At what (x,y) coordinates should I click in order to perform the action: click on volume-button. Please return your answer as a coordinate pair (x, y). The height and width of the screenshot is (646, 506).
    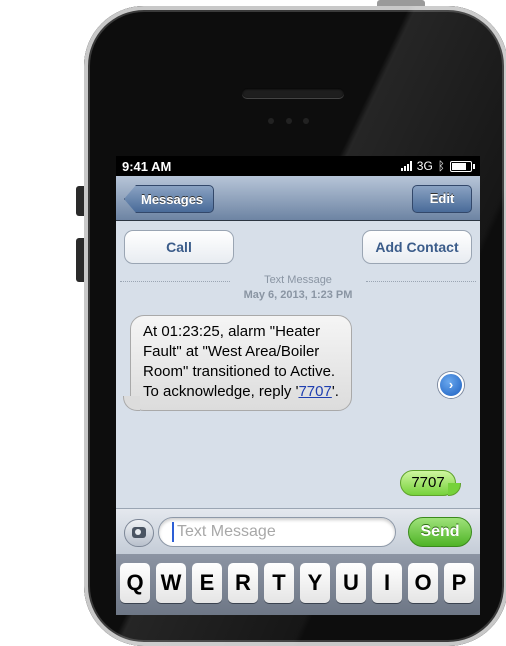
    Looking at the image, I should click on (80, 260).